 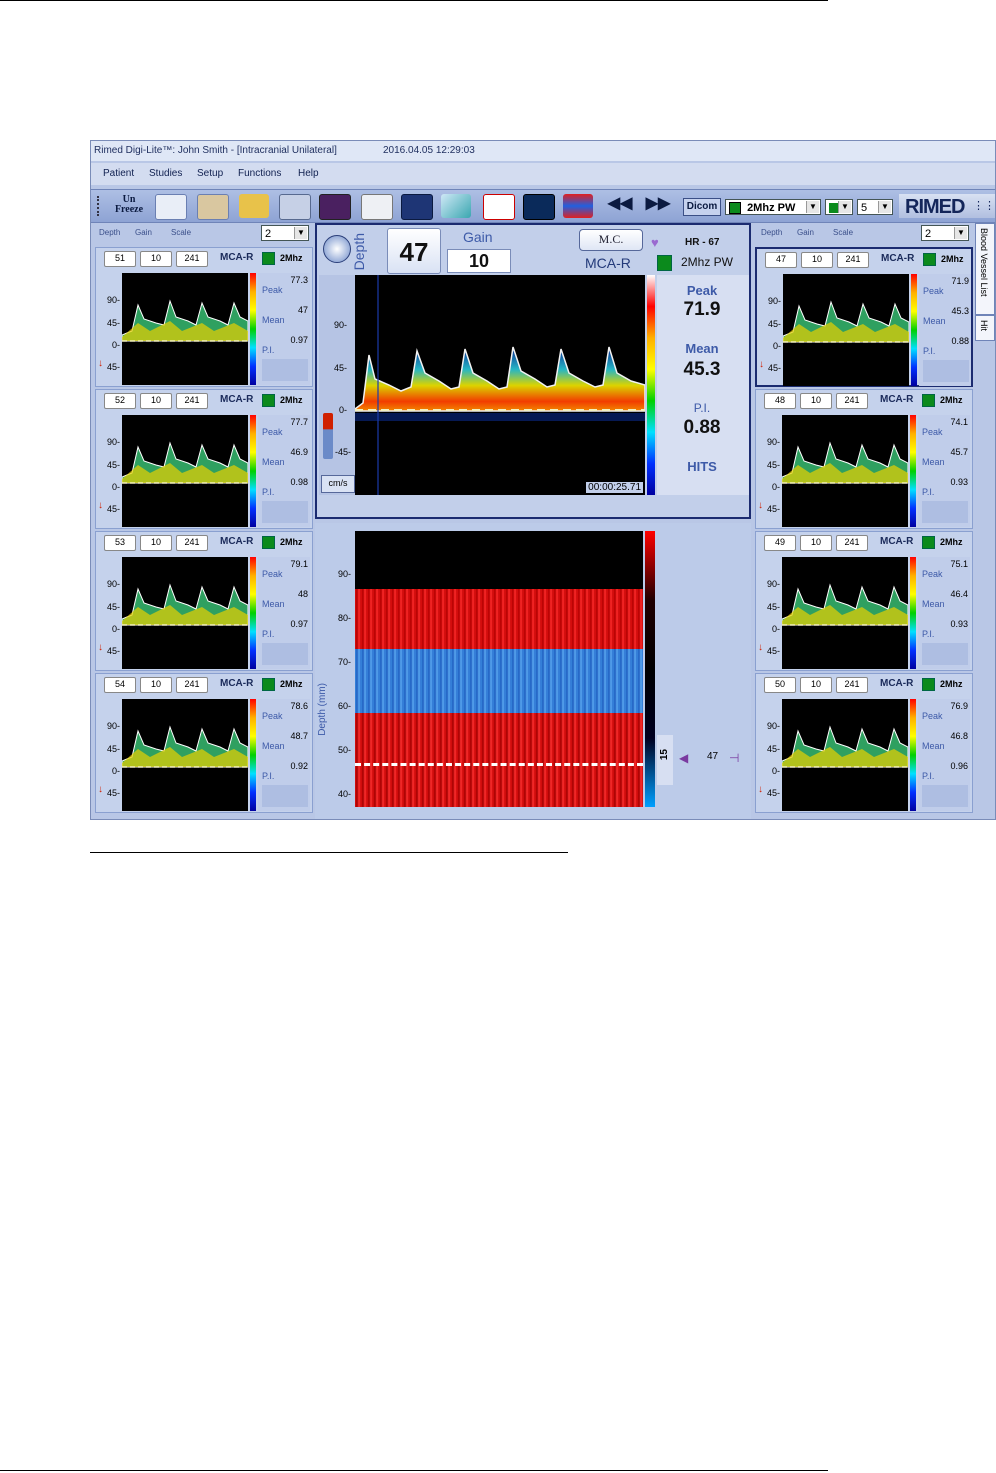 I want to click on unfreeze-button: Un Freeze, so click(x=129, y=206).